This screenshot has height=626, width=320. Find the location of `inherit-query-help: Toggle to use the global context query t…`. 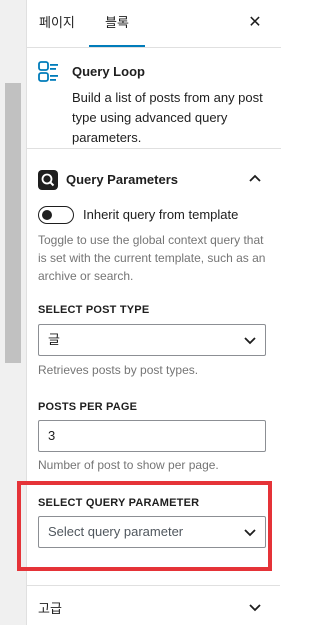

inherit-query-help: Toggle to use the global context query t… is located at coordinates (152, 258).